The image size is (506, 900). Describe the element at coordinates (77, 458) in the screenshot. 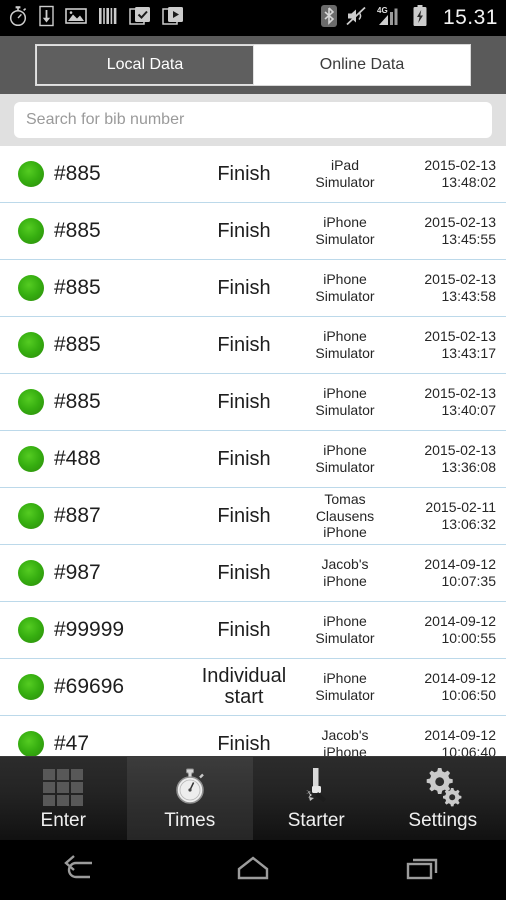

I see `row-bib-number: #488` at that location.